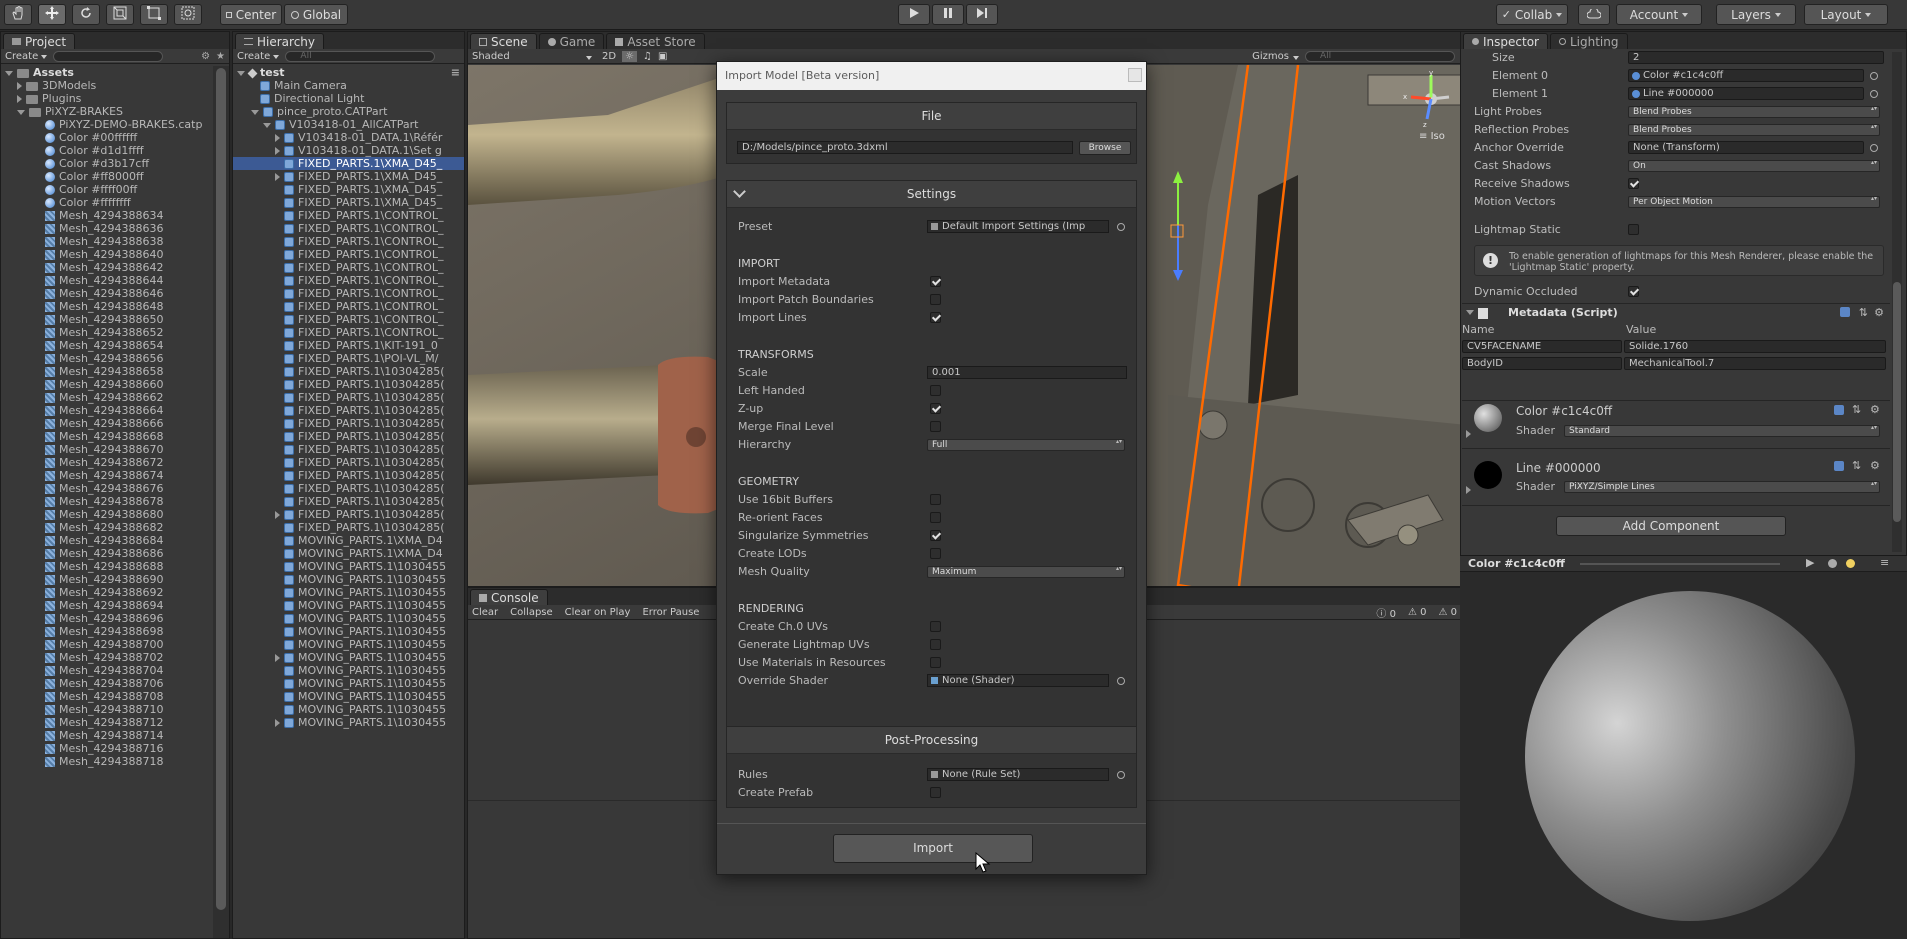 The width and height of the screenshot is (1907, 939). I want to click on z-up-checkbox, so click(935, 408).